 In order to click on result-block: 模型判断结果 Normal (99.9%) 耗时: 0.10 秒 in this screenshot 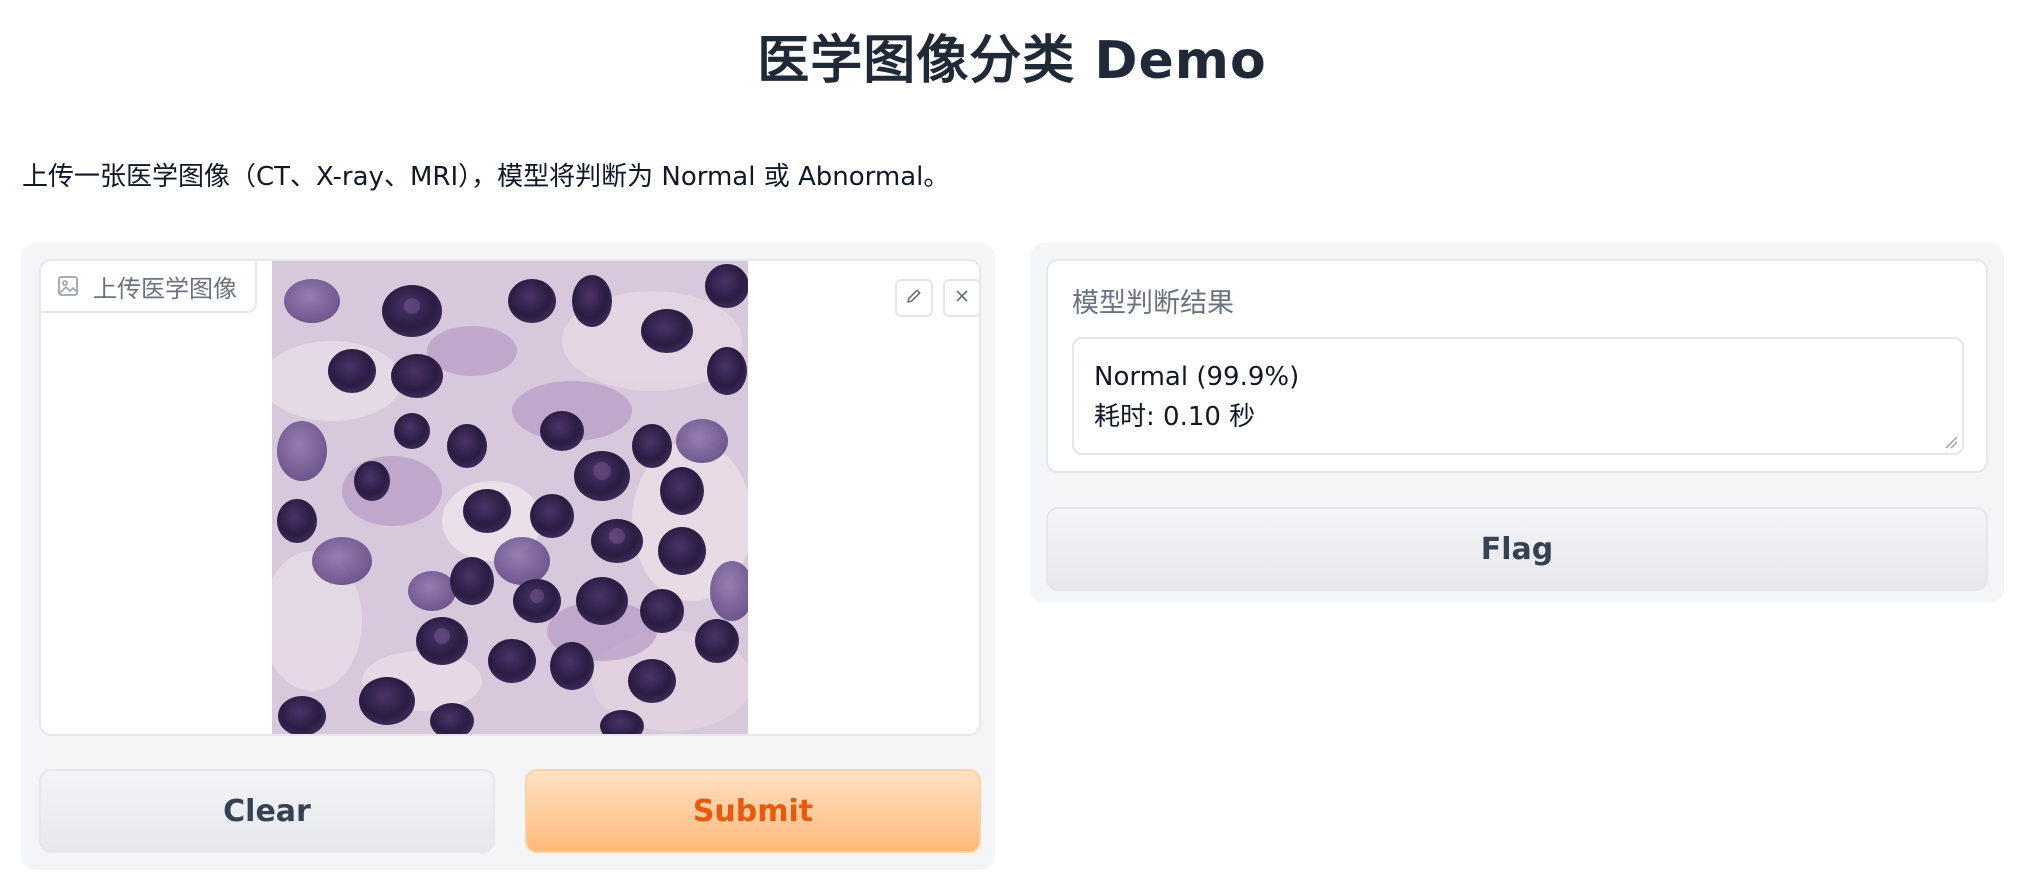, I will do `click(1517, 366)`.